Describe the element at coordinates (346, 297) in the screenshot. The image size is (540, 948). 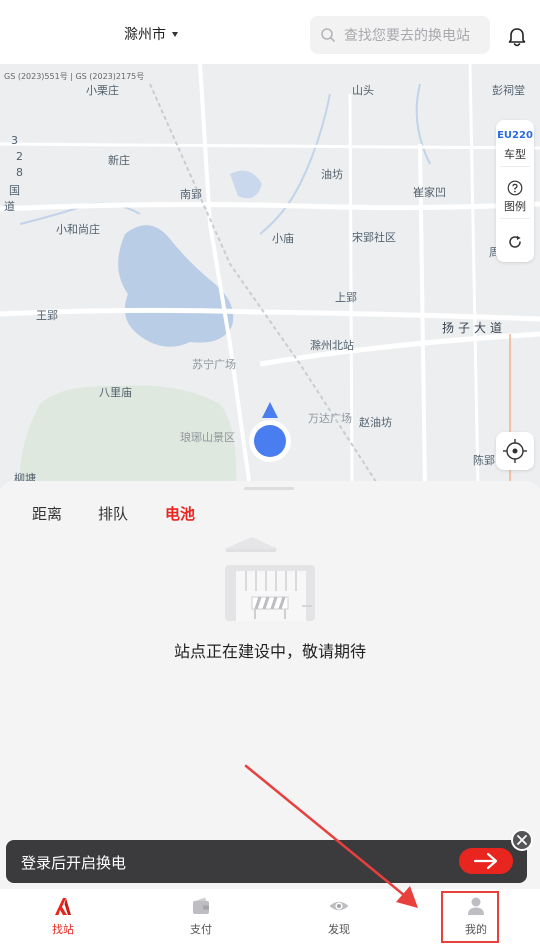
I see `map-label: 上郢` at that location.